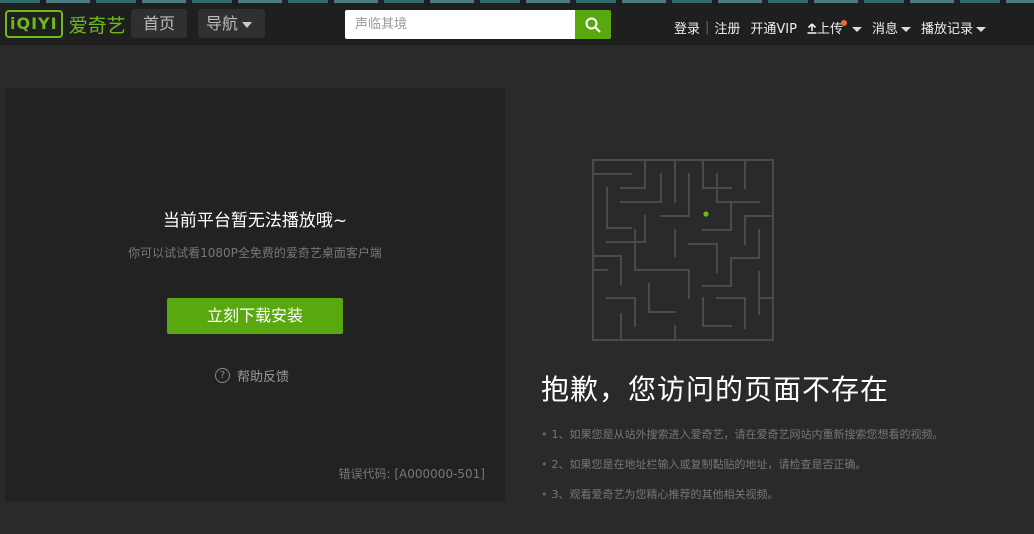 The image size is (1034, 534). I want to click on nav-guide-dropdown: 导航, so click(231, 23).